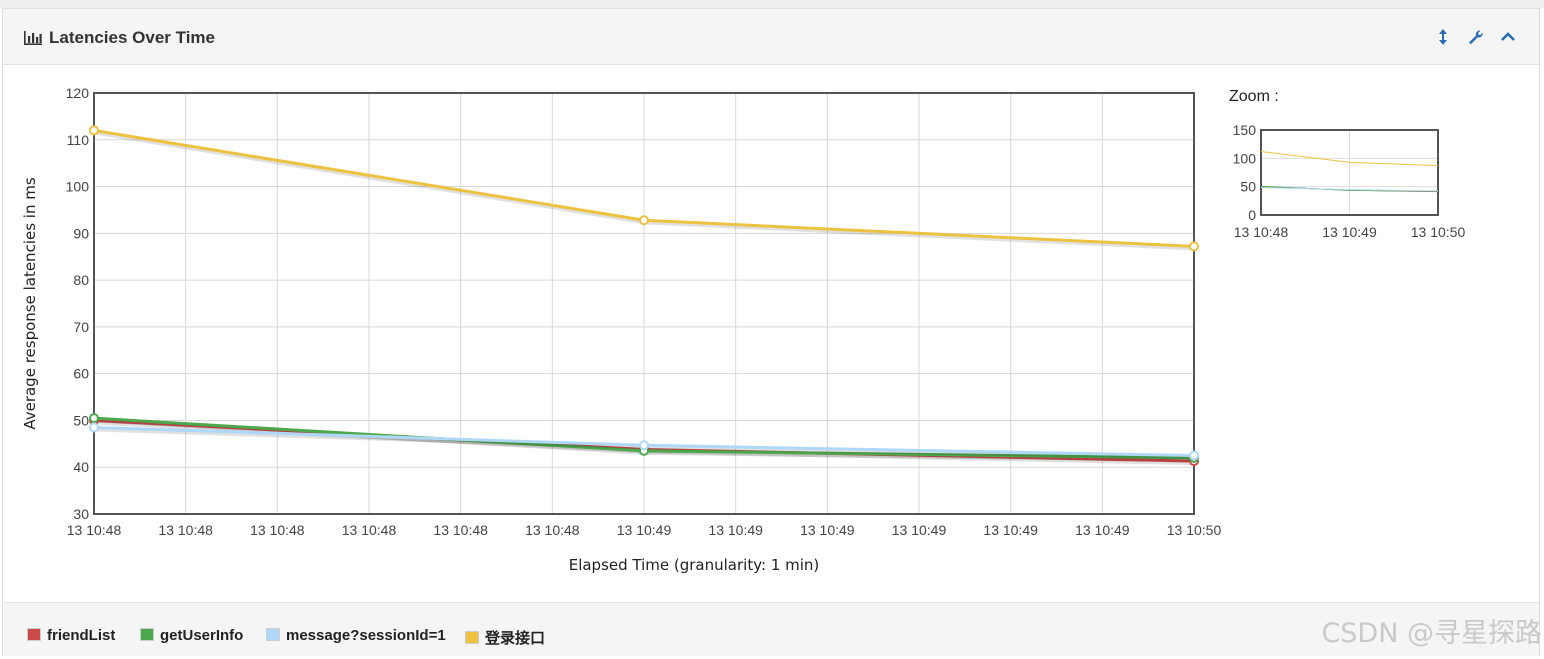  Describe the element at coordinates (1245, 130) in the screenshot. I see `zoom-y-tick-label: 150` at that location.